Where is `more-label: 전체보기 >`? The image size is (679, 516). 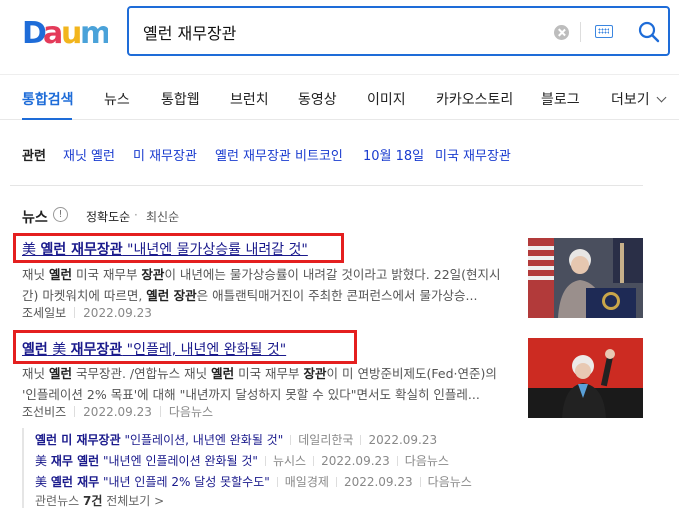 more-label: 전체보기 > is located at coordinates (133, 501).